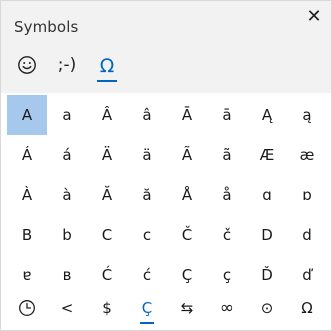  What do you see at coordinates (227, 308) in the screenshot?
I see `infinity-icon: ∞` at bounding box center [227, 308].